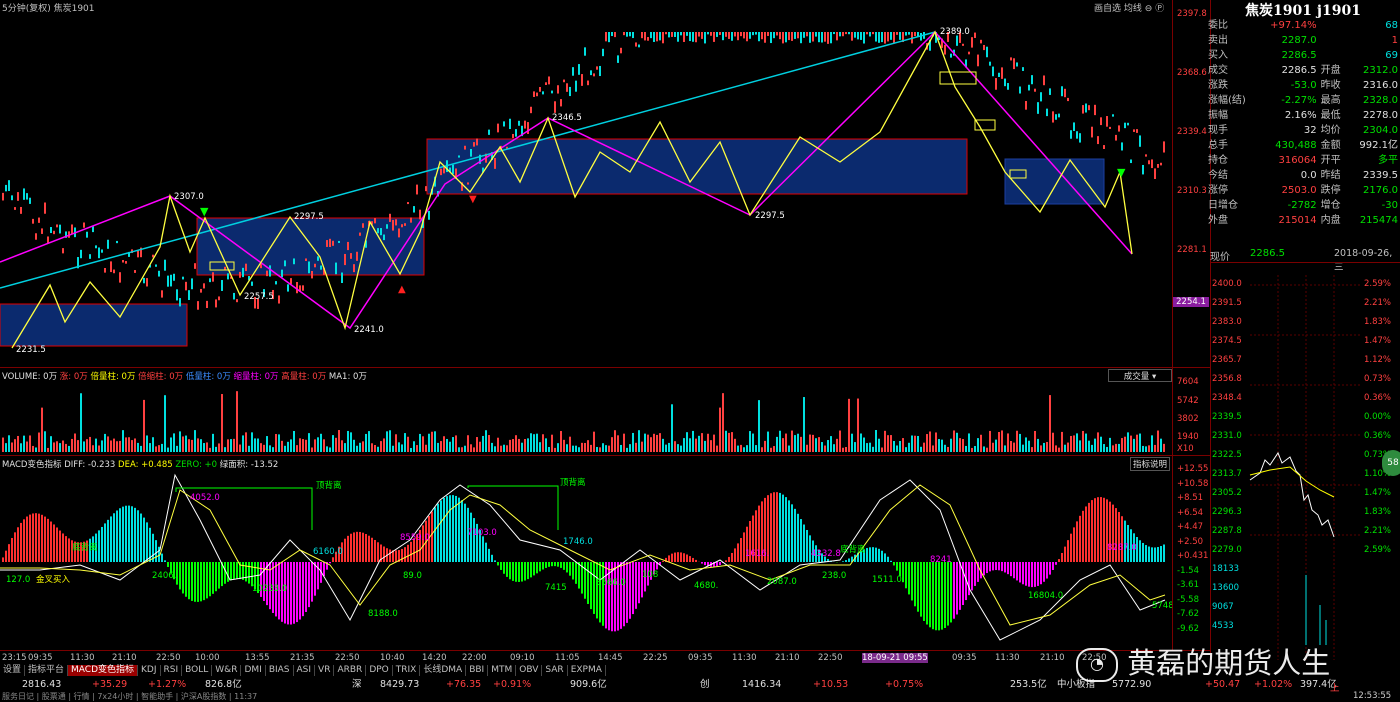 Image resolution: width=1400 pixels, height=702 pixels. Describe the element at coordinates (324, 670) in the screenshot. I see `indicator-tab: VR` at that location.